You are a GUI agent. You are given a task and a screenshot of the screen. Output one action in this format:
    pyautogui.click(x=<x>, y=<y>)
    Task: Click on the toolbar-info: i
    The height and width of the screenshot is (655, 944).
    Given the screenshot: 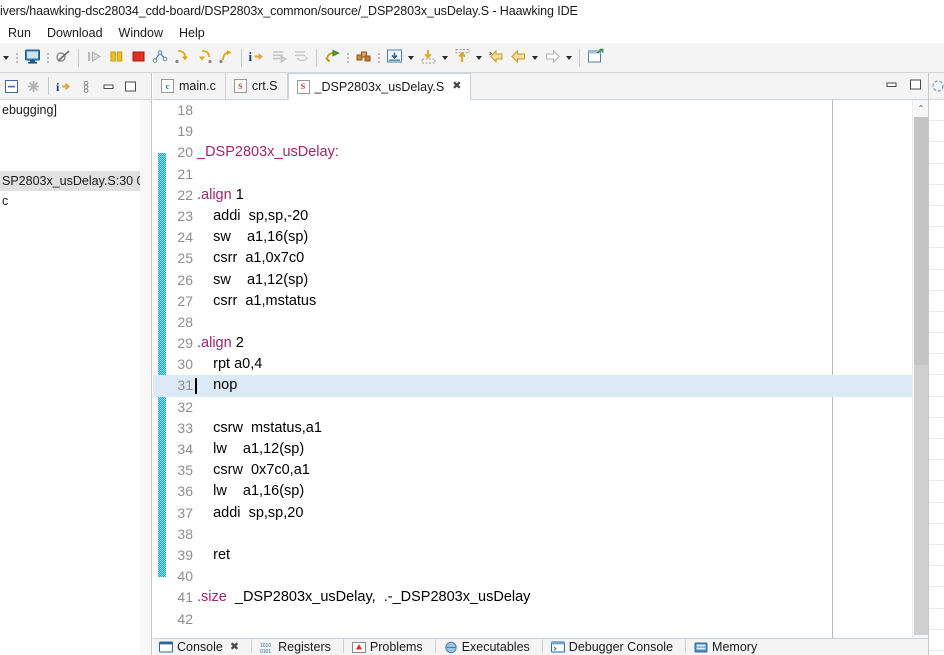 What is the action you would take?
    pyautogui.click(x=257, y=58)
    